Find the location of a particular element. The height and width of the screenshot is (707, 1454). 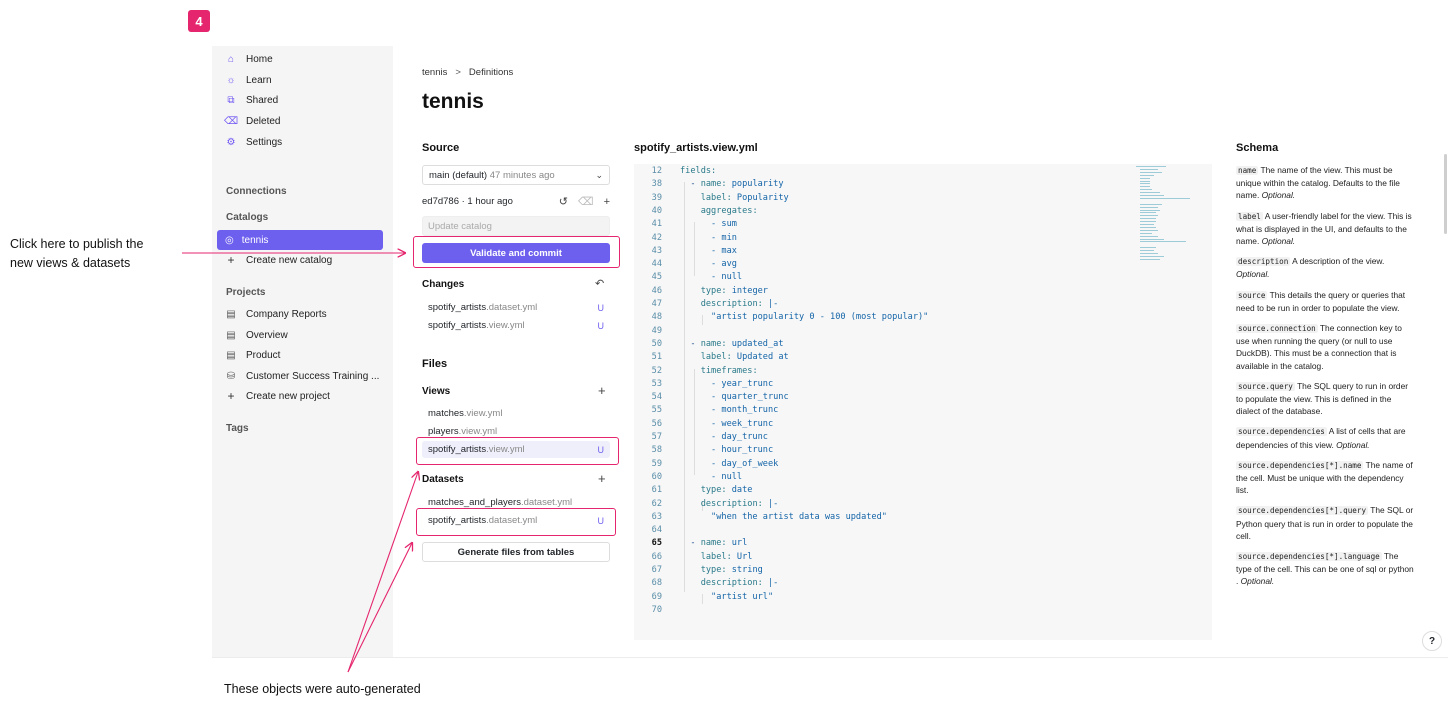

arrow-to-view is located at coordinates (382, 572).